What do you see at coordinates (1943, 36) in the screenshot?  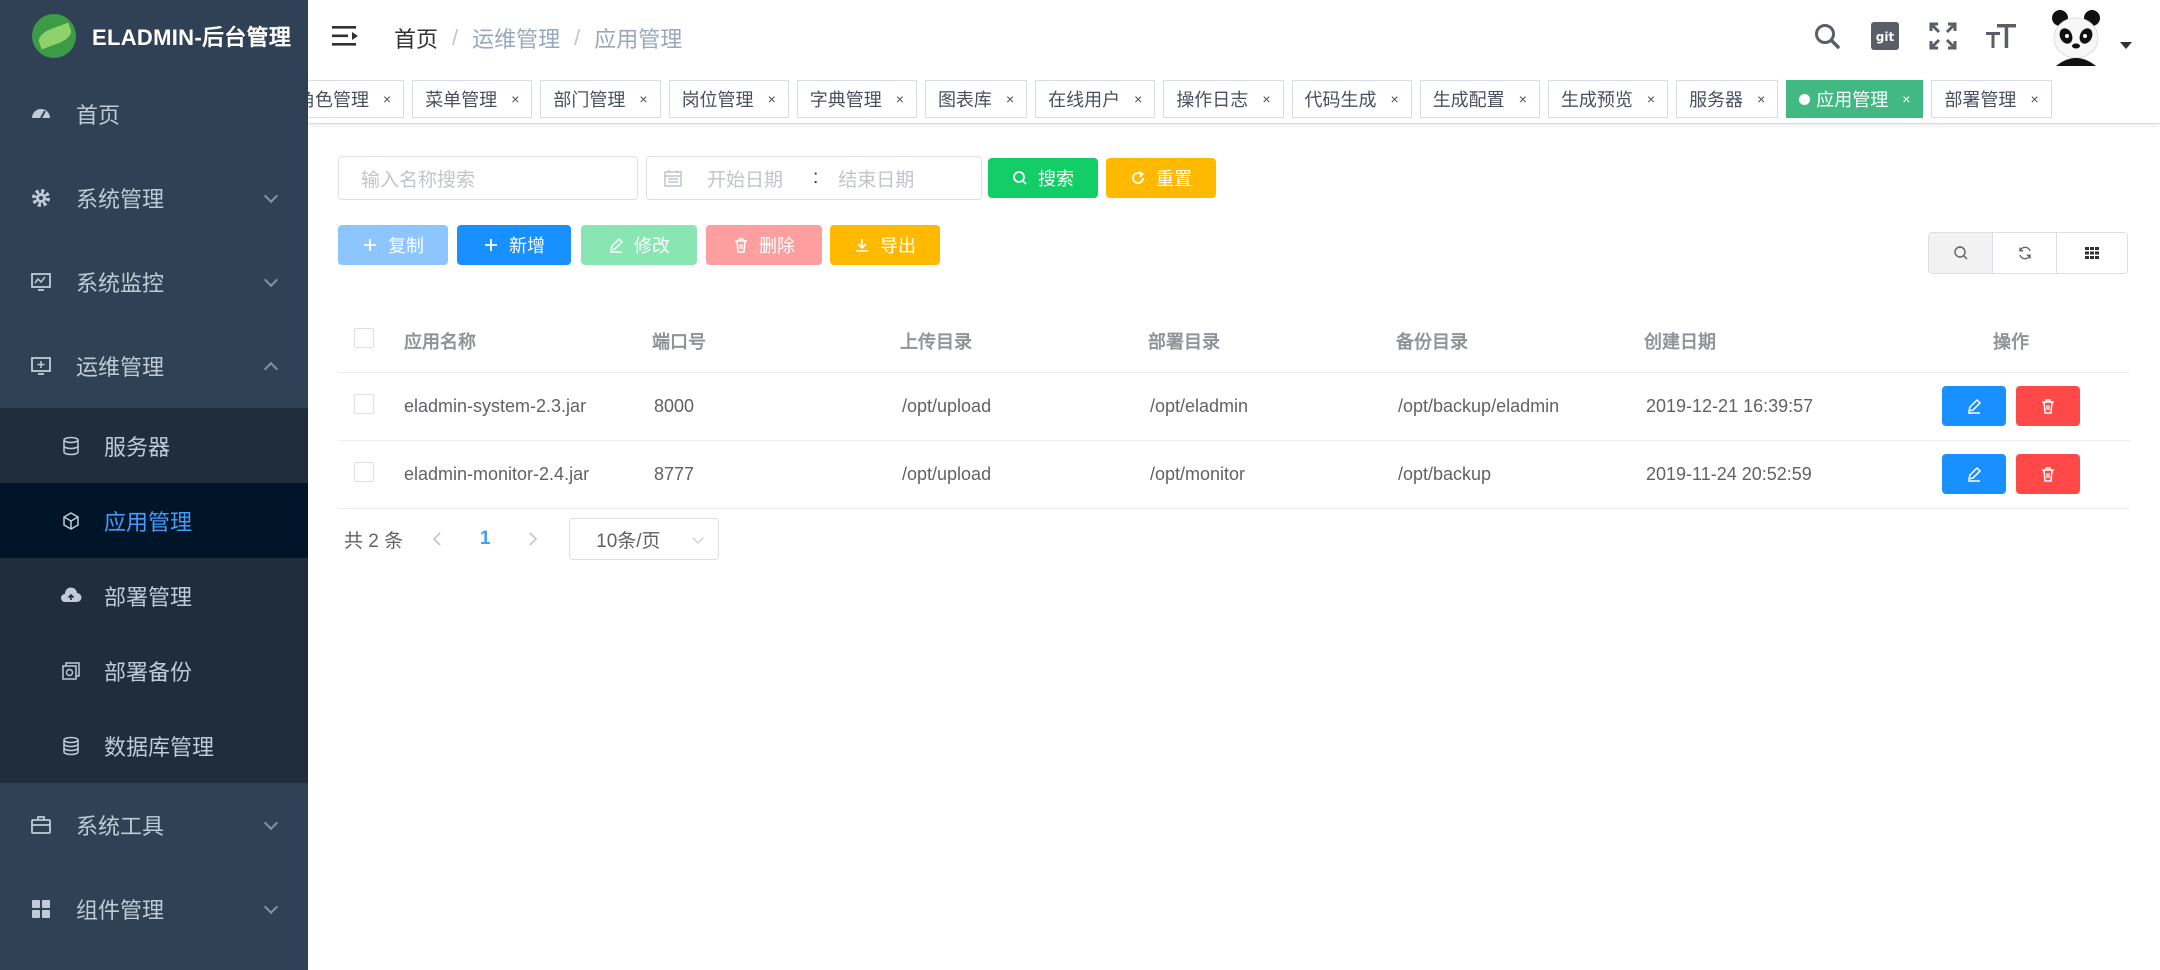 I see `fullscreen-icon` at bounding box center [1943, 36].